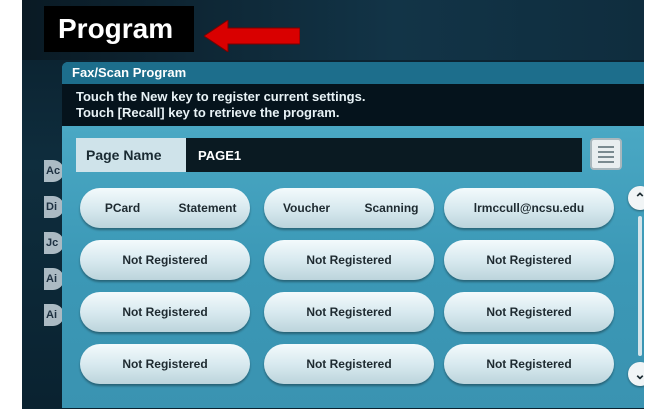 This screenshot has width=648, height=409. What do you see at coordinates (391, 208) in the screenshot?
I see `program-key-label: Scanning` at bounding box center [391, 208].